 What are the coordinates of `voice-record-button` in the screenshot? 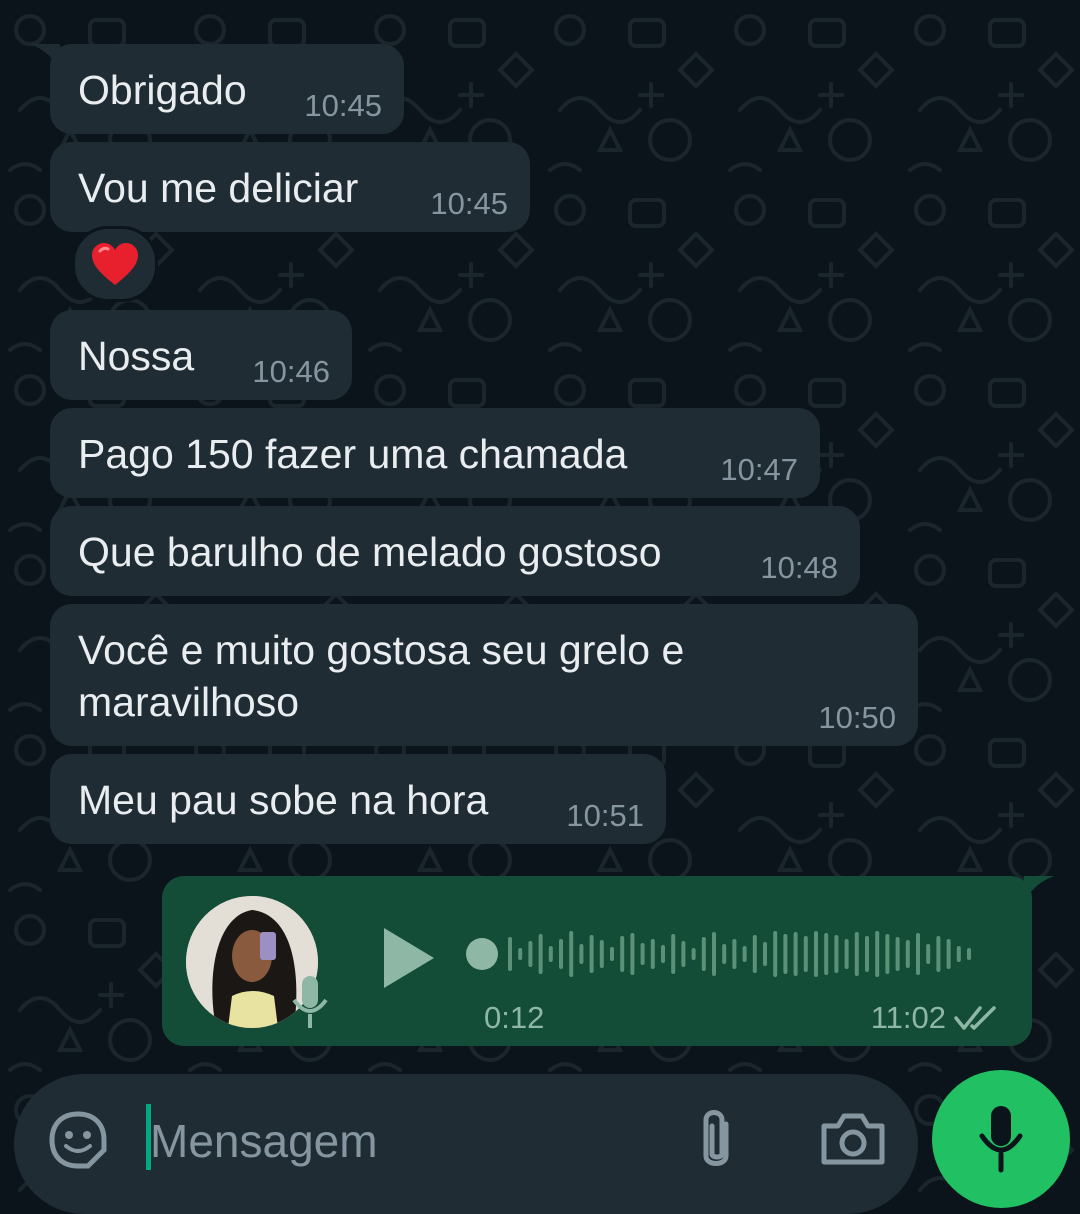 It's located at (1001, 1139).